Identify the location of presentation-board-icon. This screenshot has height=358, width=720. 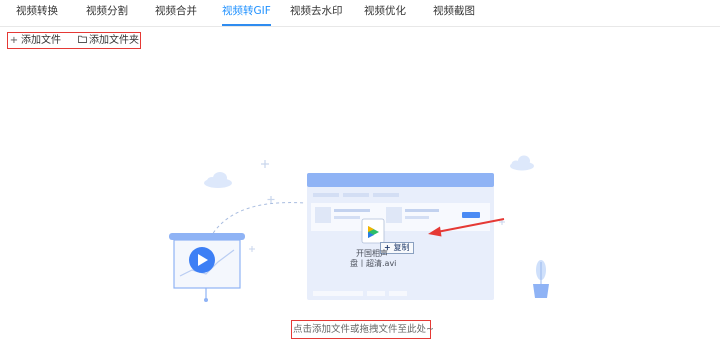
(207, 267).